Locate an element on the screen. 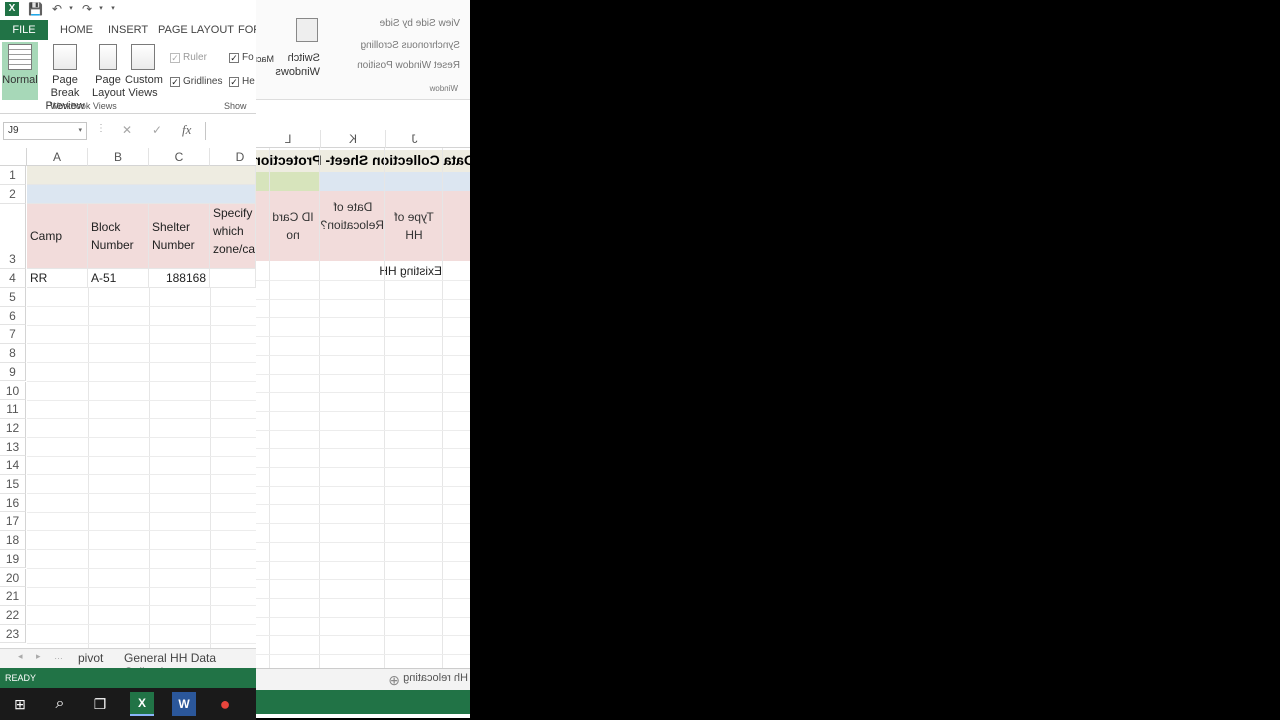 This screenshot has width=1280, height=720. row-header-23: 23 is located at coordinates (13, 634).